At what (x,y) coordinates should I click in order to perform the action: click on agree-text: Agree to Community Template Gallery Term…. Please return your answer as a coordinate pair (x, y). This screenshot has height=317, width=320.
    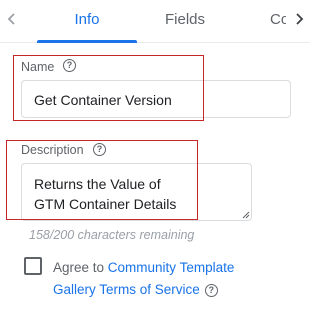
    Looking at the image, I should click on (163, 279).